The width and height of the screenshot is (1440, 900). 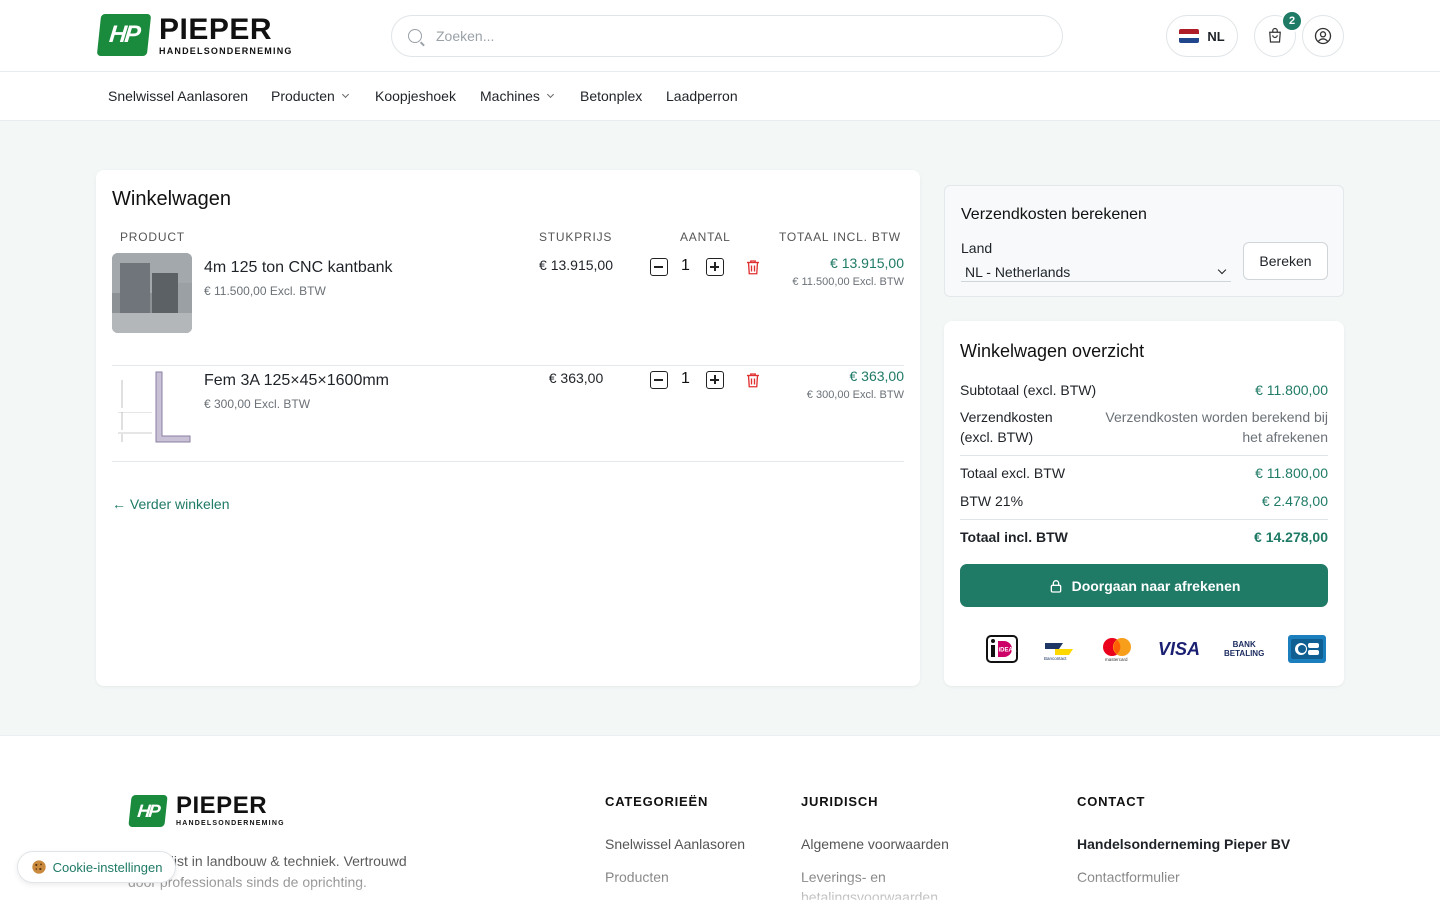 What do you see at coordinates (675, 844) in the screenshot?
I see `footer-link: Snelwissel Aanlasoren` at bounding box center [675, 844].